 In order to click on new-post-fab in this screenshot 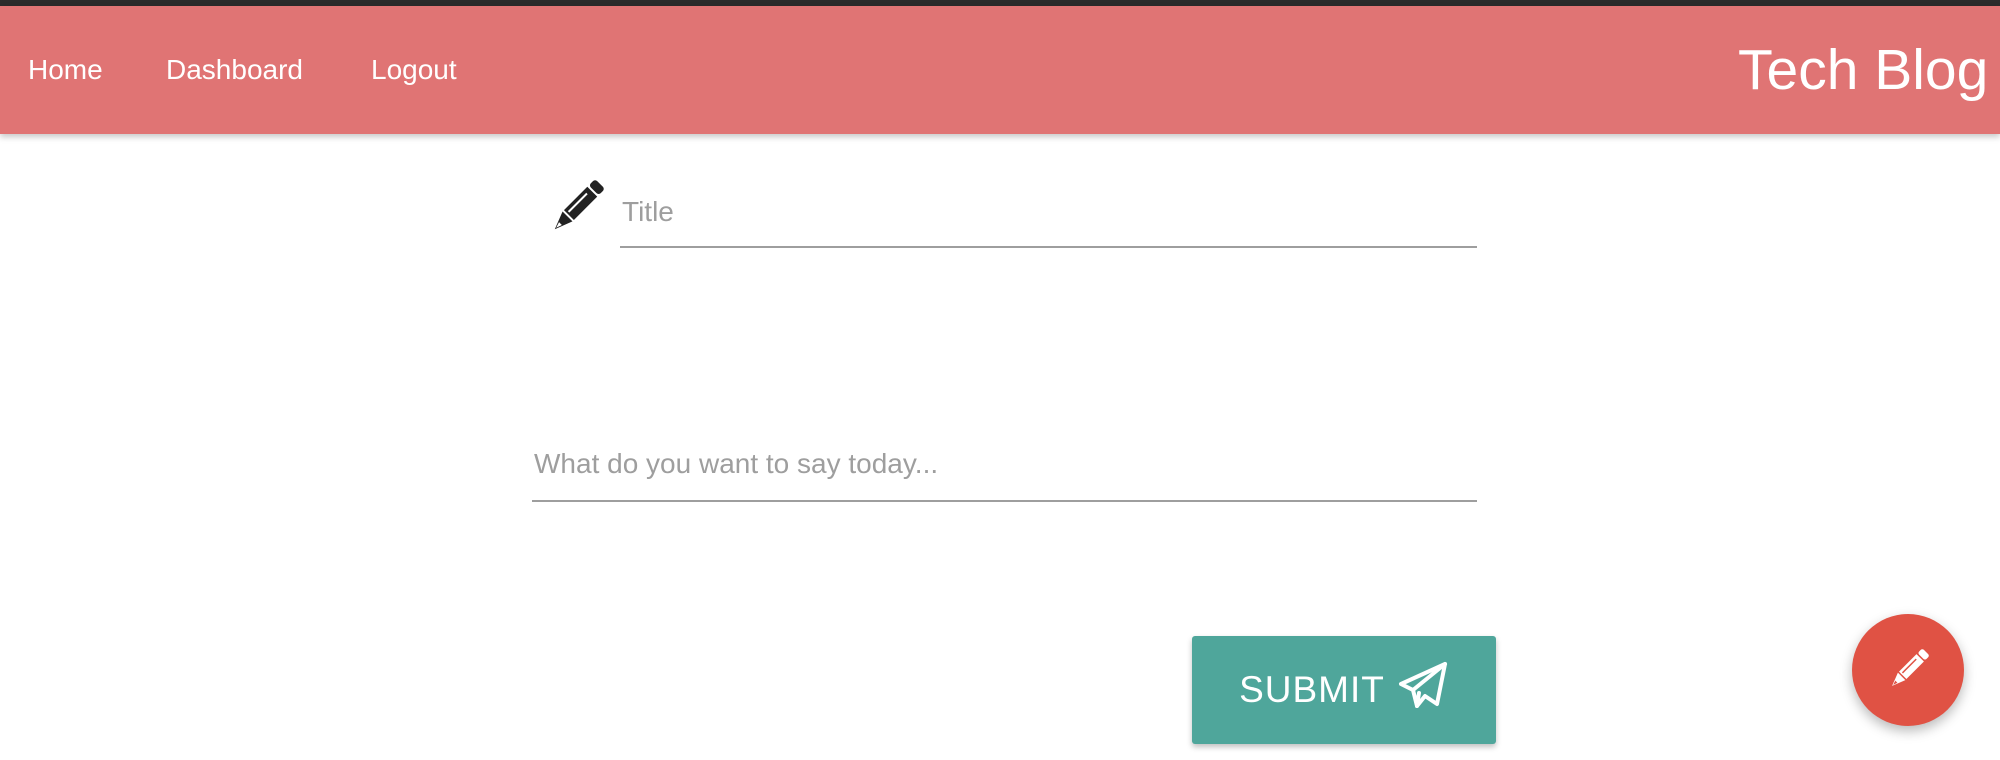, I will do `click(1908, 670)`.